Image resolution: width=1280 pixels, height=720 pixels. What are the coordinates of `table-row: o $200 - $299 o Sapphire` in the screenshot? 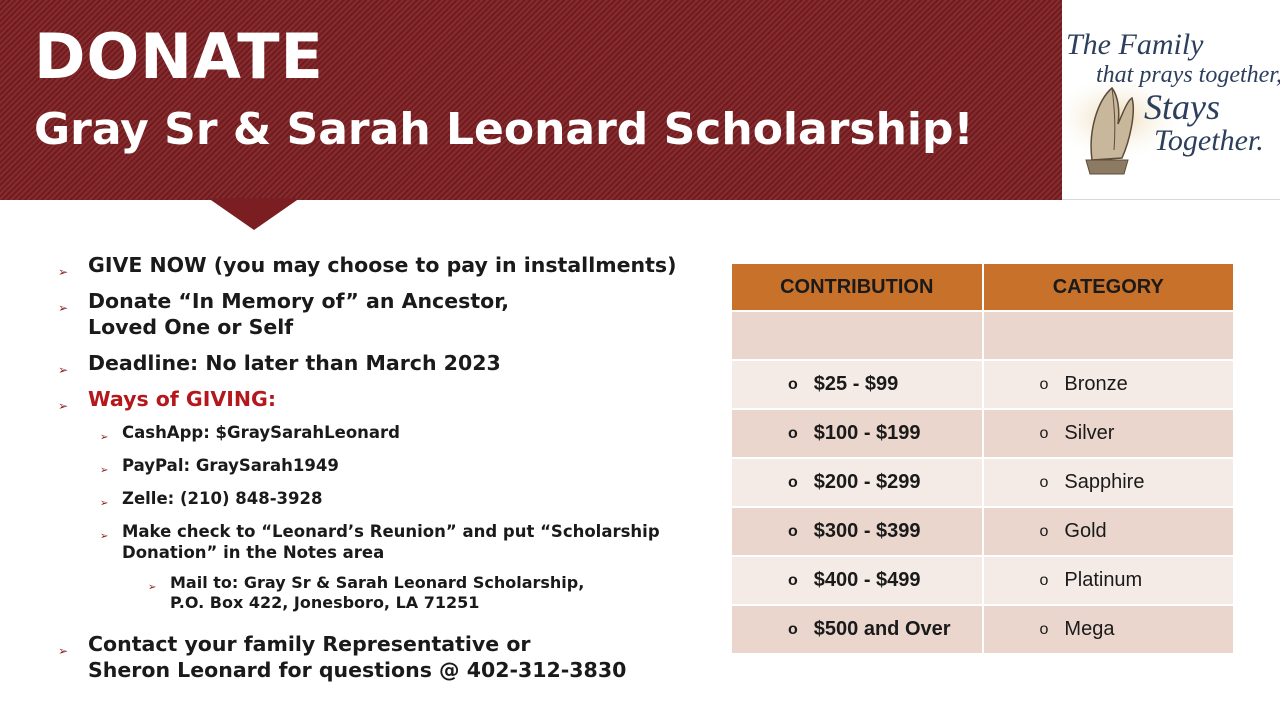 It's located at (982, 482).